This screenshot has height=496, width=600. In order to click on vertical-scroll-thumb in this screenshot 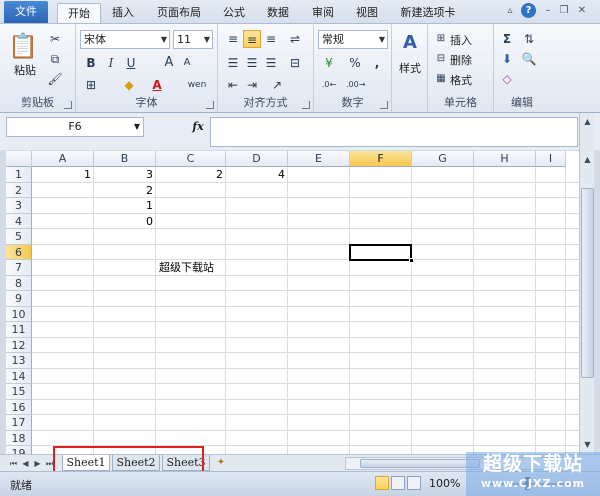, I will do `click(587, 283)`.